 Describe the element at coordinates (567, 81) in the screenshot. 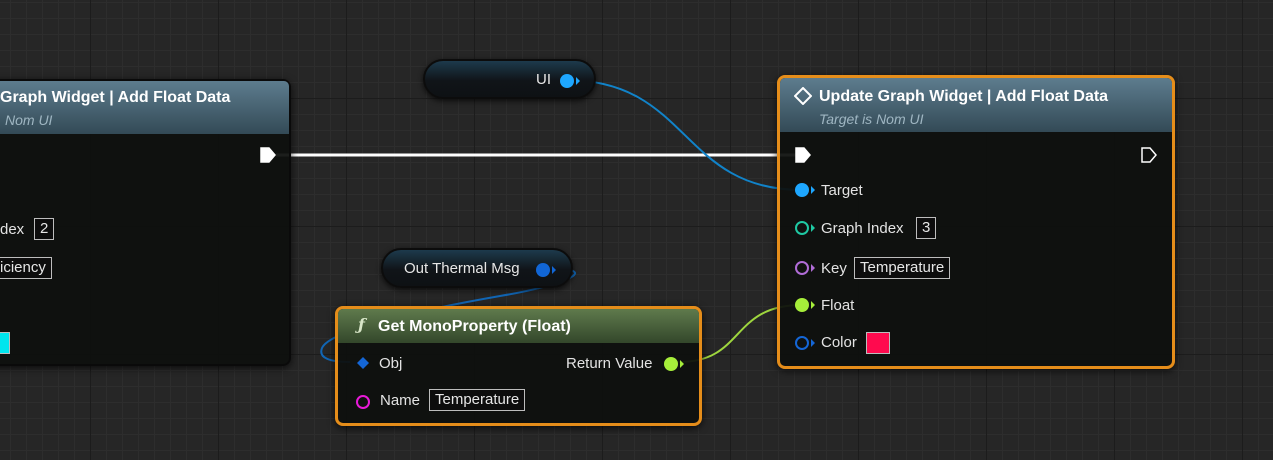

I see `ui-variable-pin` at that location.